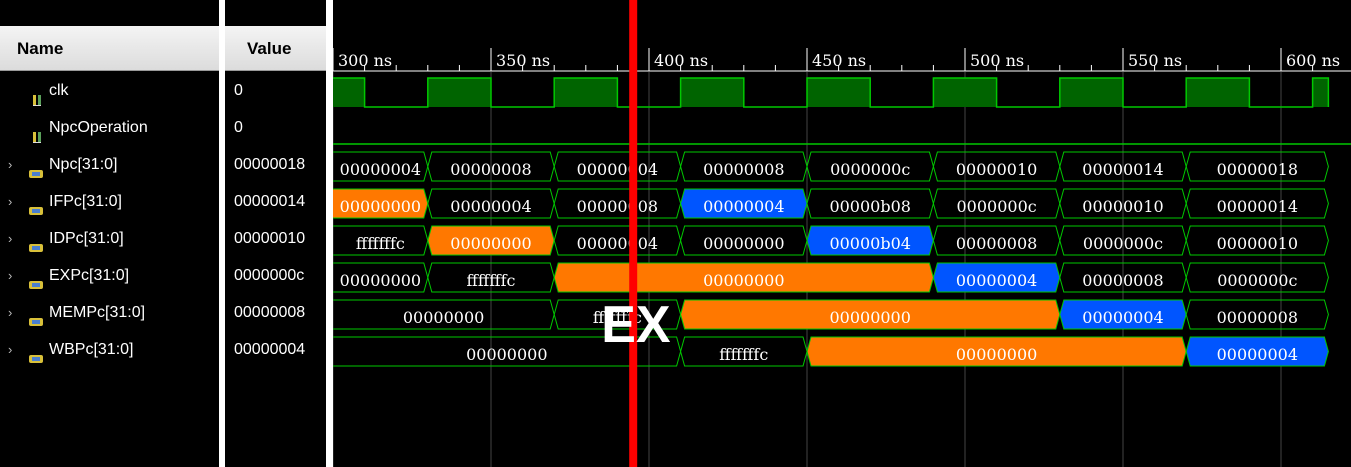  I want to click on signal-name: NpcOperation, so click(98, 127).